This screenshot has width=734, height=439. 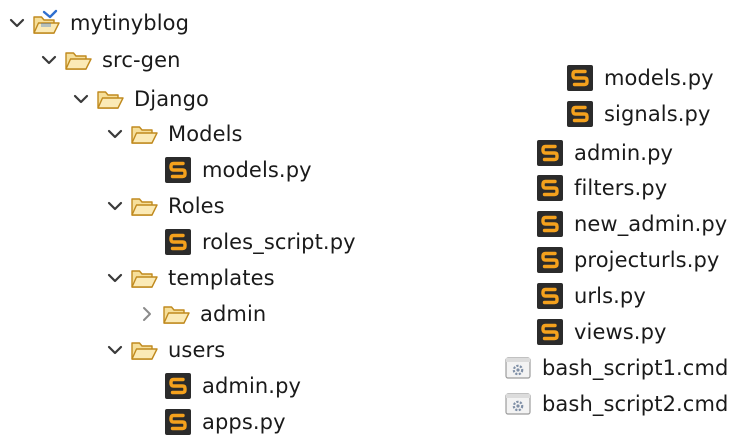 I want to click on tree-item-signals-py: signals.py, so click(x=638, y=114).